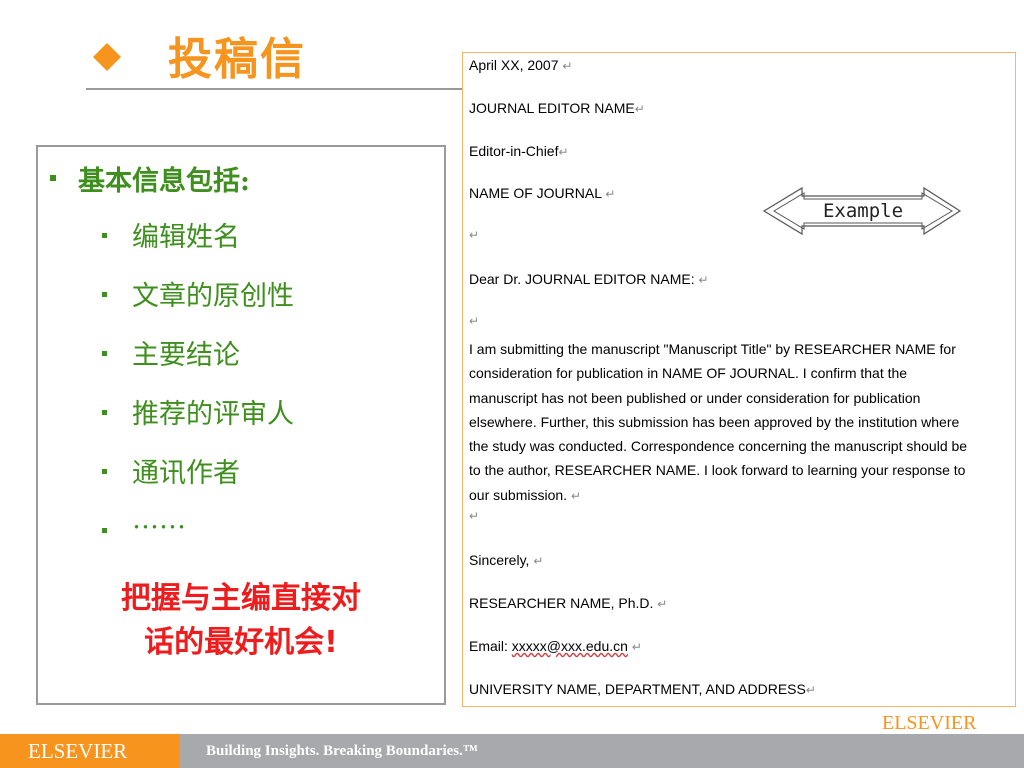 This screenshot has height=768, width=1024. I want to click on emphasis-line-1: 把握与主编直接对, so click(241, 598).